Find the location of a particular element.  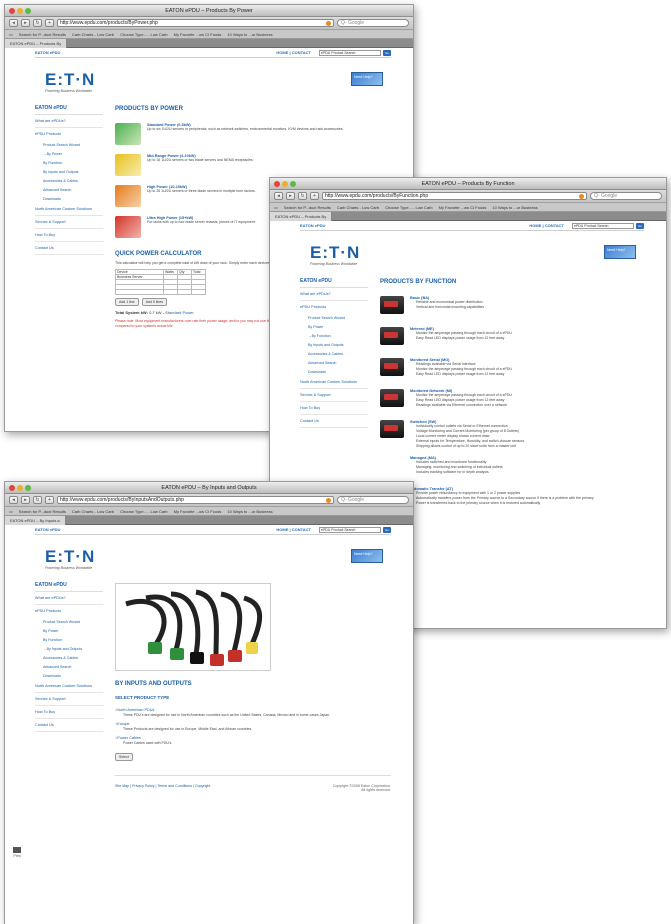

bookmarks-icon: ▭ is located at coordinates (276, 207).